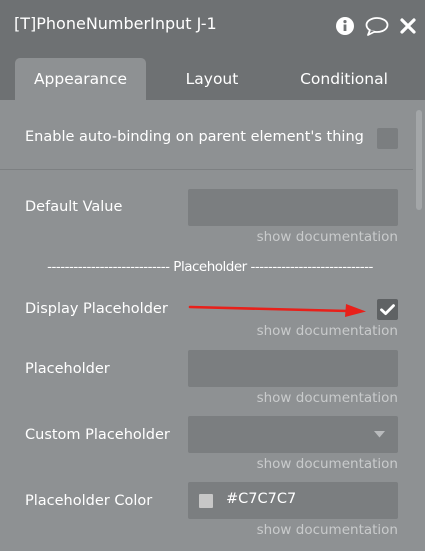 This screenshot has height=551, width=425. Describe the element at coordinates (293, 207) in the screenshot. I see `default-value-input` at that location.